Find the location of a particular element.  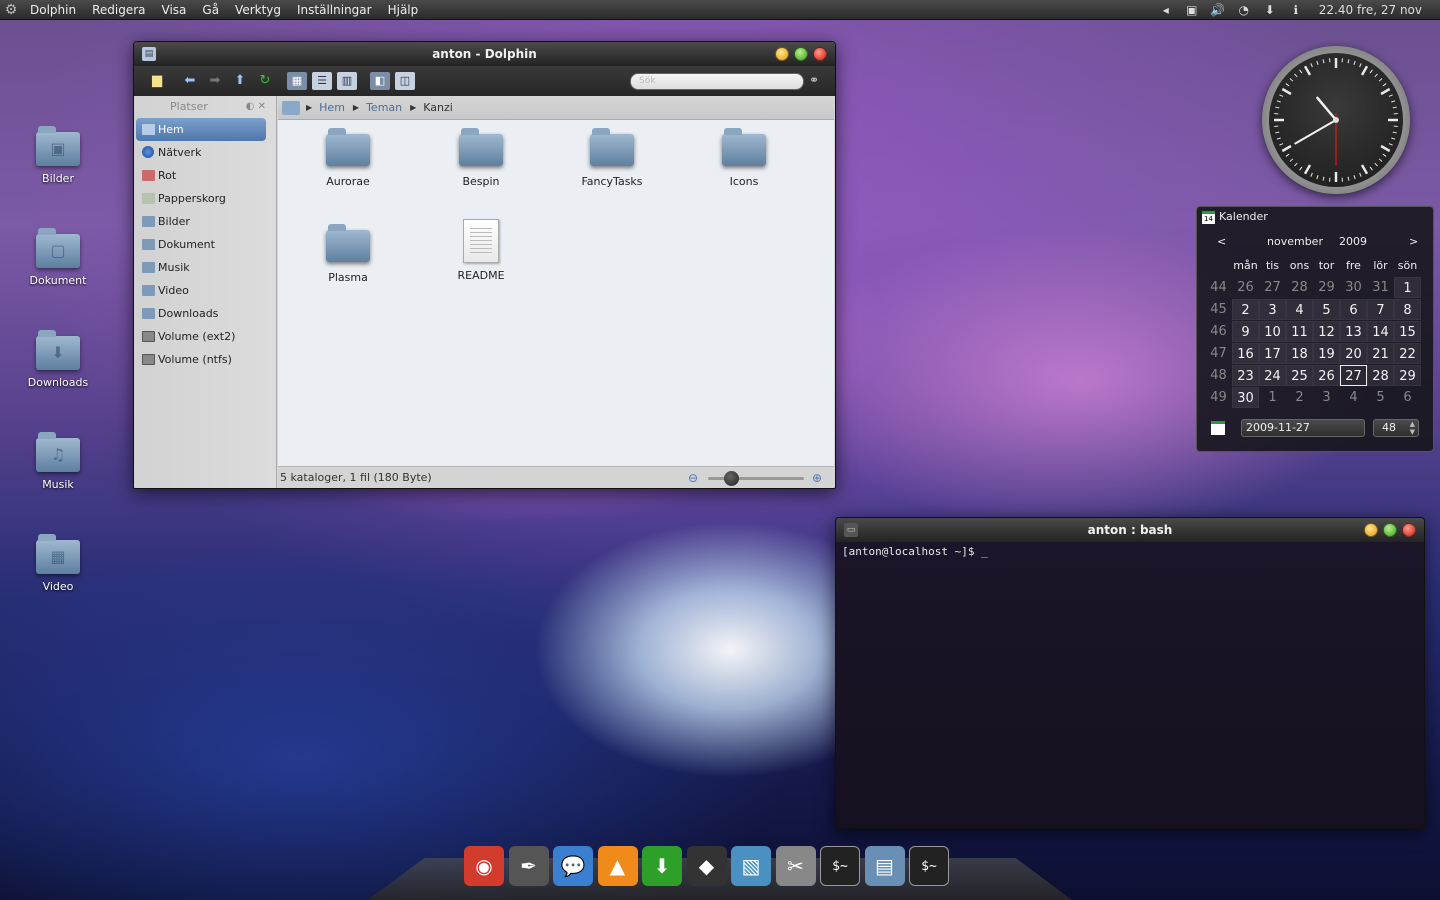

calendar-day: 10 is located at coordinates (1272, 331).